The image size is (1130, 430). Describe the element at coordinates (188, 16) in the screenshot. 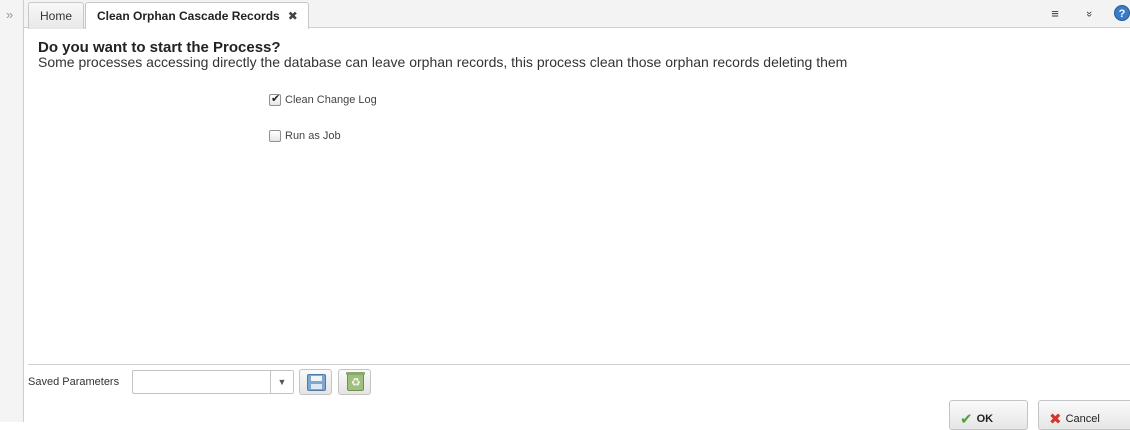

I see `tab-active-label: Clean Orphan Cascade Records` at that location.